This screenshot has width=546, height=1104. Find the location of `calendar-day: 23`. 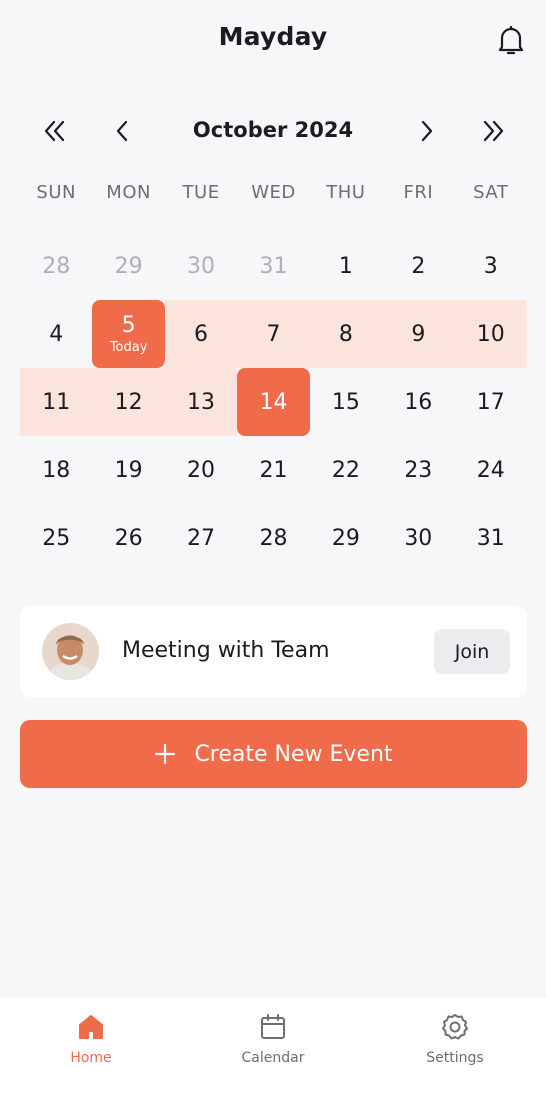

calendar-day: 23 is located at coordinates (418, 470).